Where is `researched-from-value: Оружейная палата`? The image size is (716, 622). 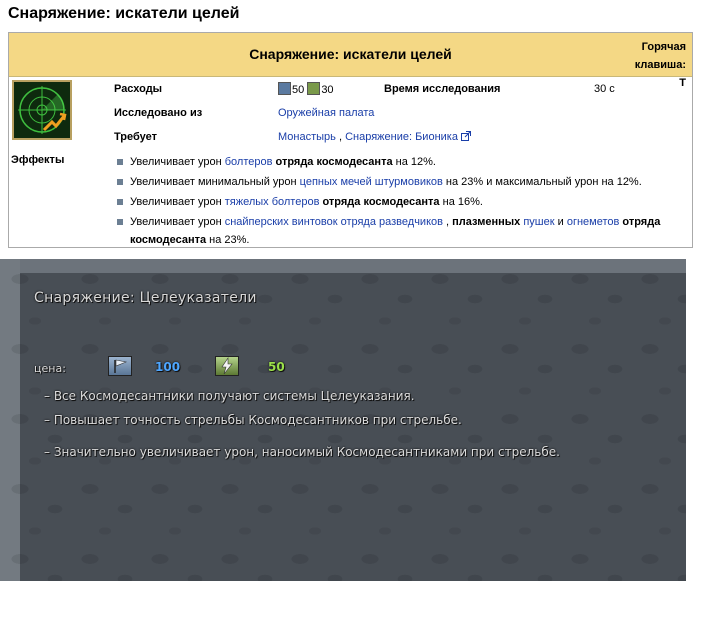 researched-from-value: Оружейная палата is located at coordinates (326, 113).